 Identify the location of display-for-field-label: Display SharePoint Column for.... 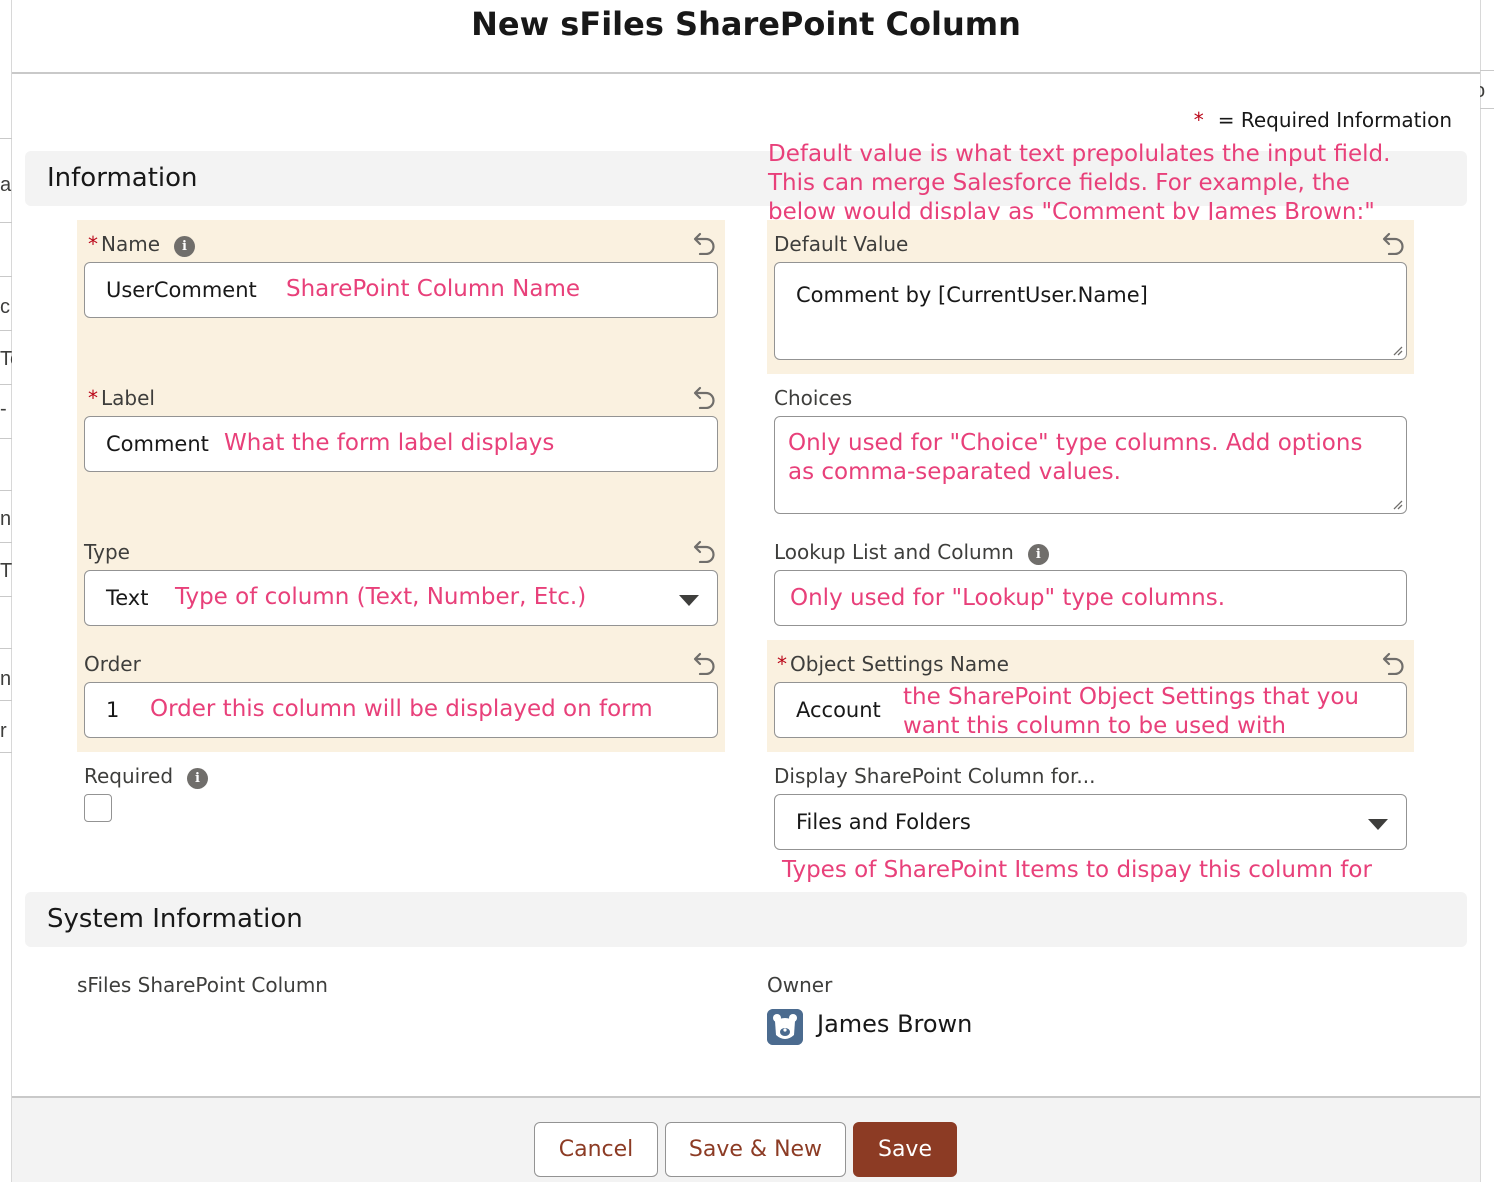
(935, 776).